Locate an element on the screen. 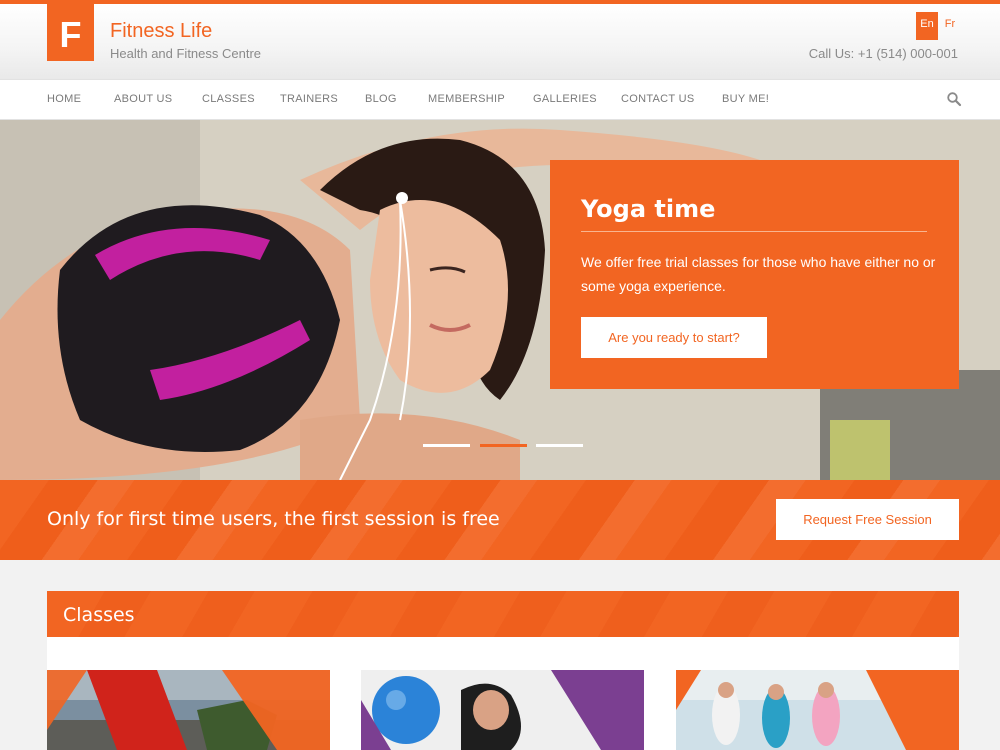 This screenshot has width=1000, height=750. request-free-session-button: Request Free Session is located at coordinates (867, 519).